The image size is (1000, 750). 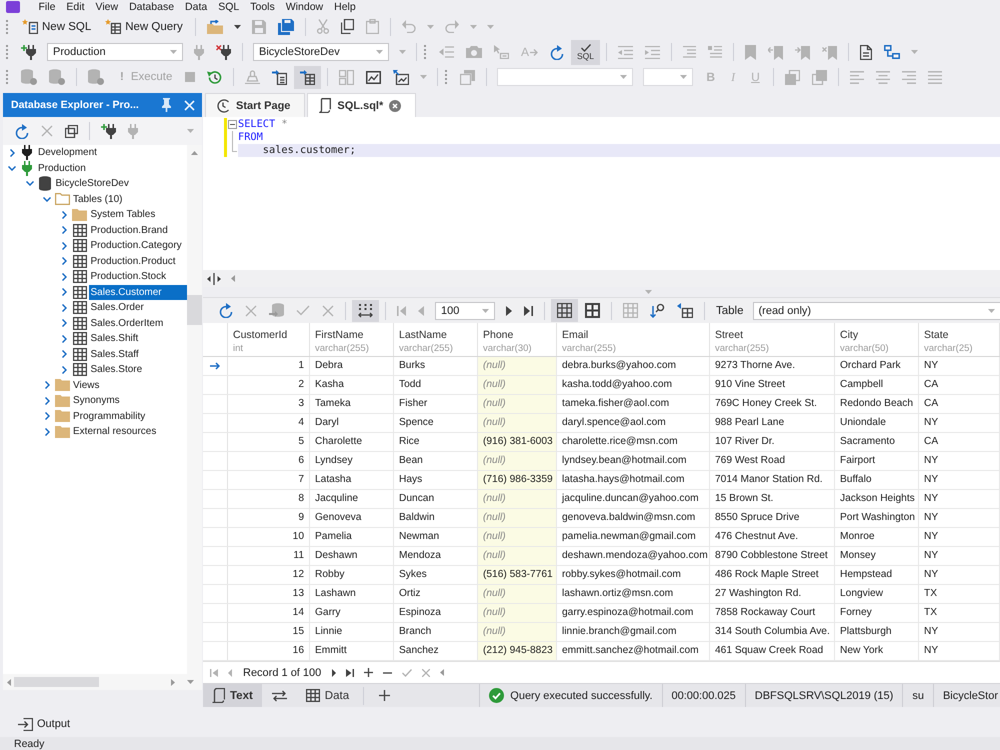 What do you see at coordinates (509, 311) in the screenshot?
I see `next-icon` at bounding box center [509, 311].